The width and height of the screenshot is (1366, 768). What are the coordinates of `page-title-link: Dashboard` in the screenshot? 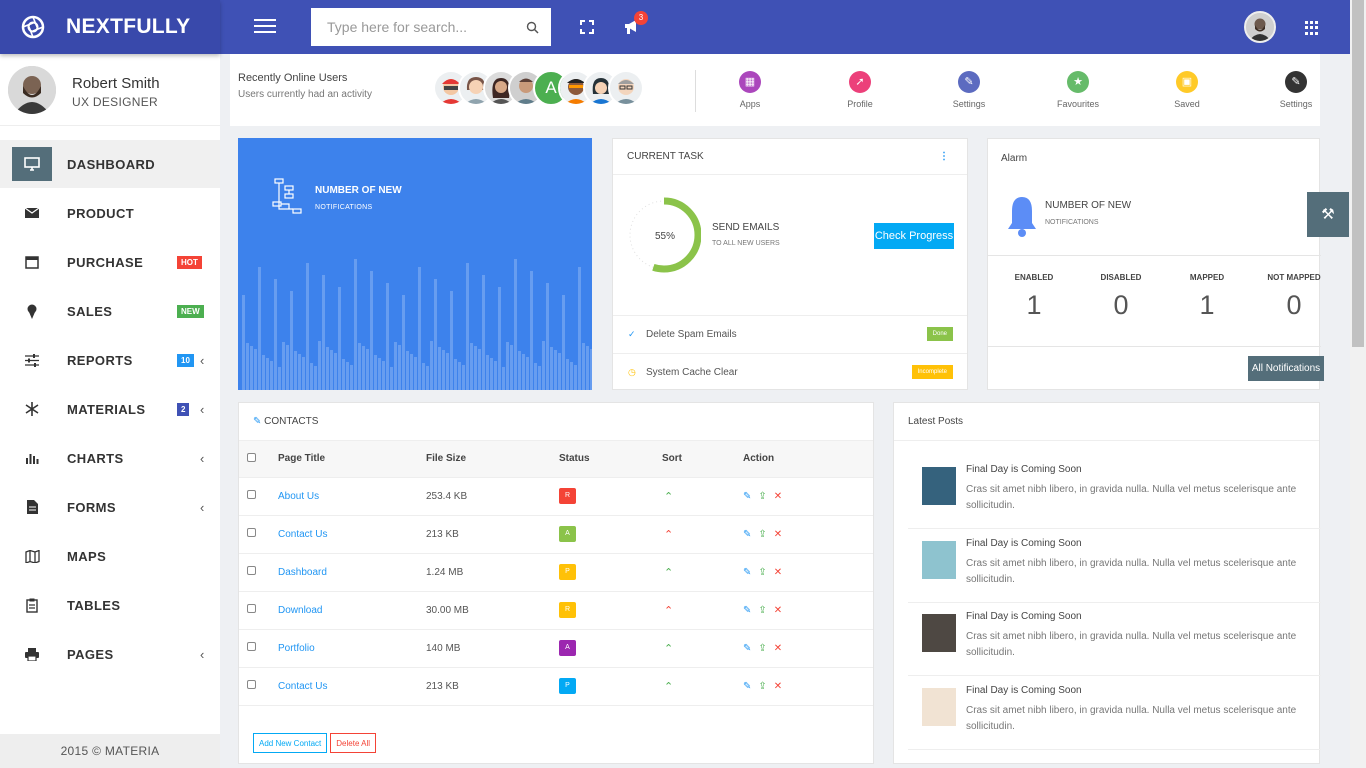 It's located at (302, 572).